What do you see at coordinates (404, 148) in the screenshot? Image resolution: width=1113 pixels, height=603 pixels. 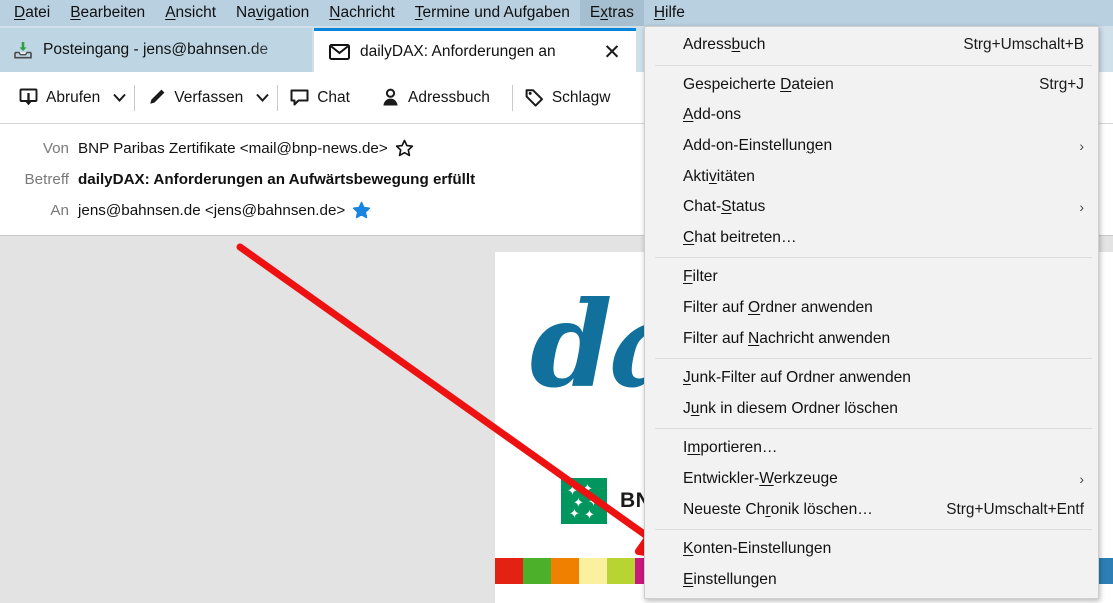 I see `star-outline-icon` at bounding box center [404, 148].